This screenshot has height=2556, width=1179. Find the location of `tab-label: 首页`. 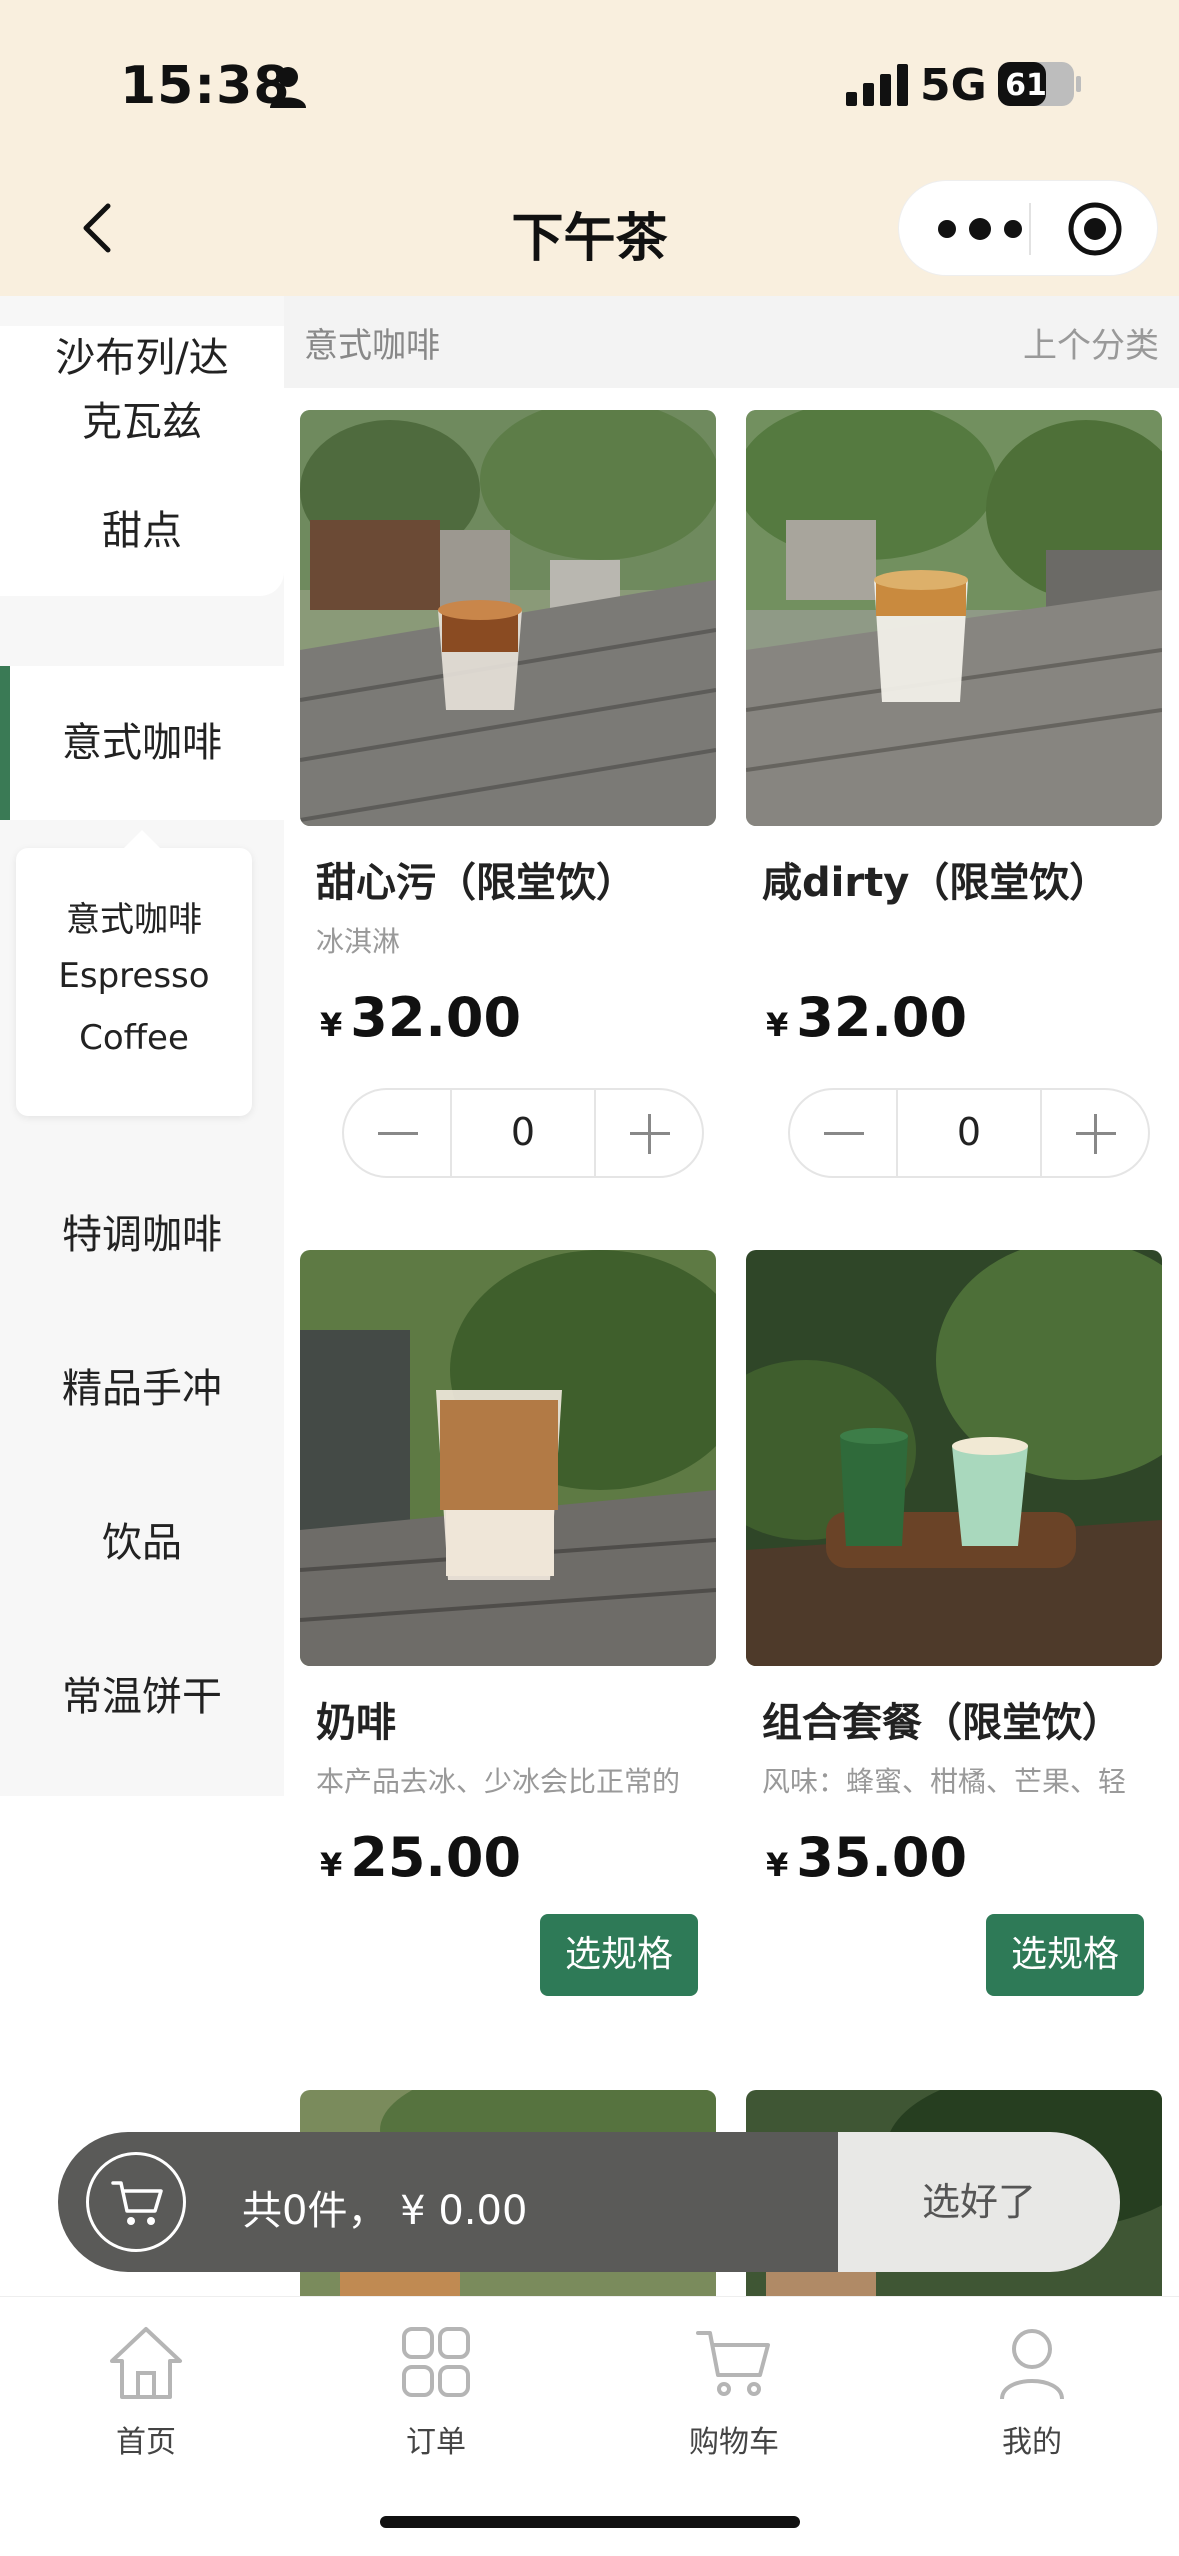

tab-label: 首页 is located at coordinates (146, 2442).